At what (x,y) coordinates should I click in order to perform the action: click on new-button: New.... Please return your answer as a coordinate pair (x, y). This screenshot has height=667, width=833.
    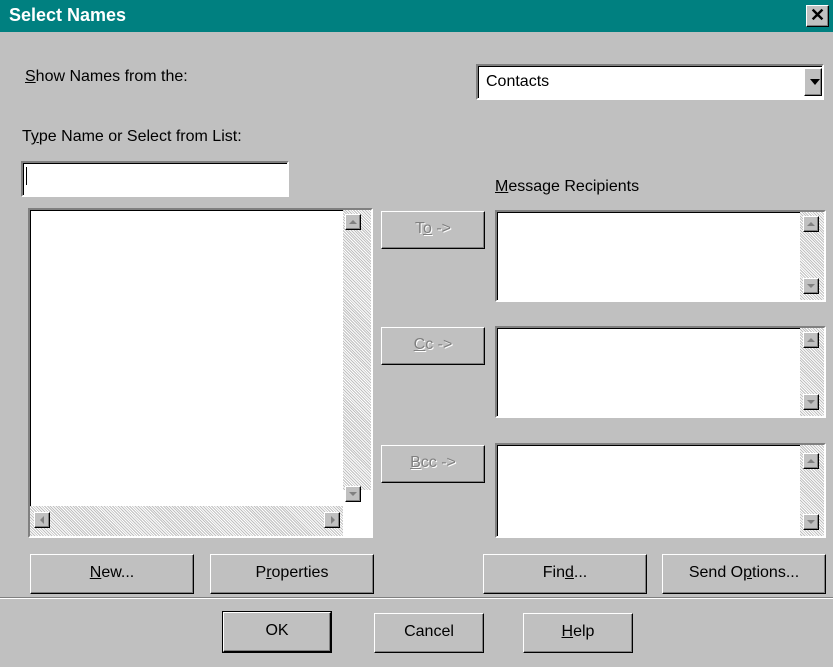
    Looking at the image, I should click on (112, 574).